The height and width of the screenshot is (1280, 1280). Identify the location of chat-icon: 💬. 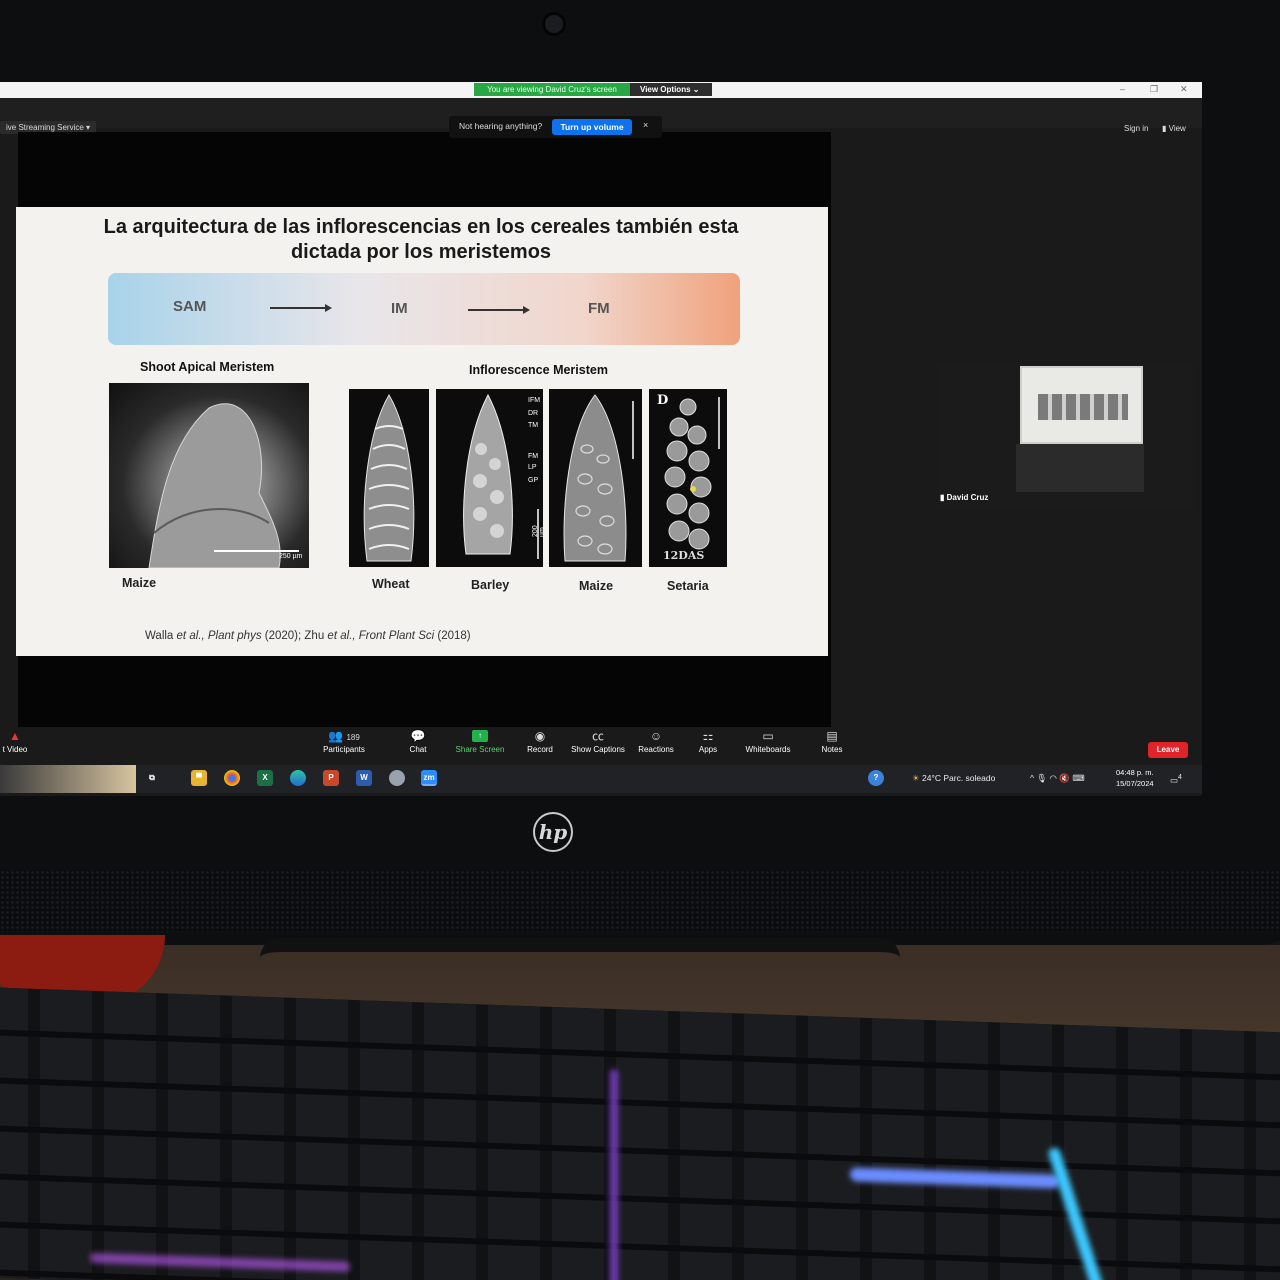
(418, 736).